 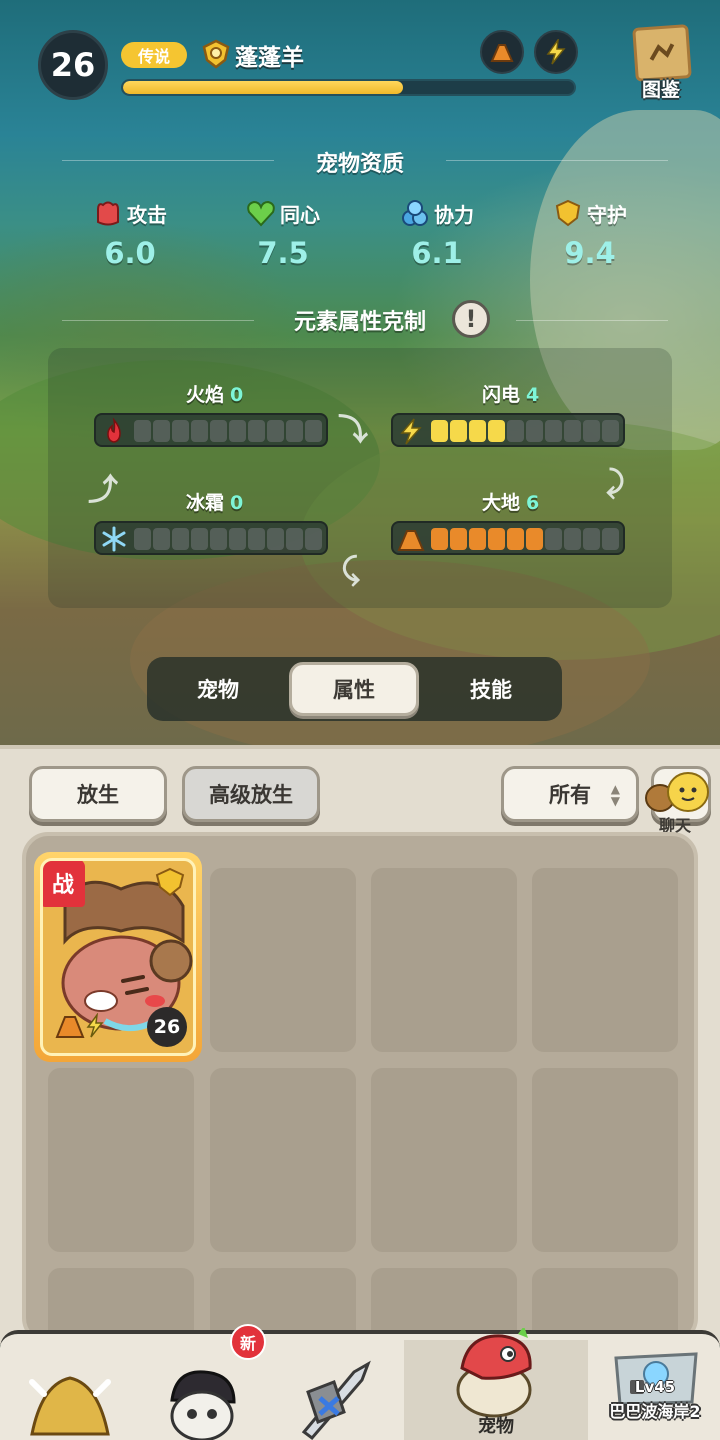 What do you see at coordinates (496, 1384) in the screenshot?
I see `nav-pets: 宠物` at bounding box center [496, 1384].